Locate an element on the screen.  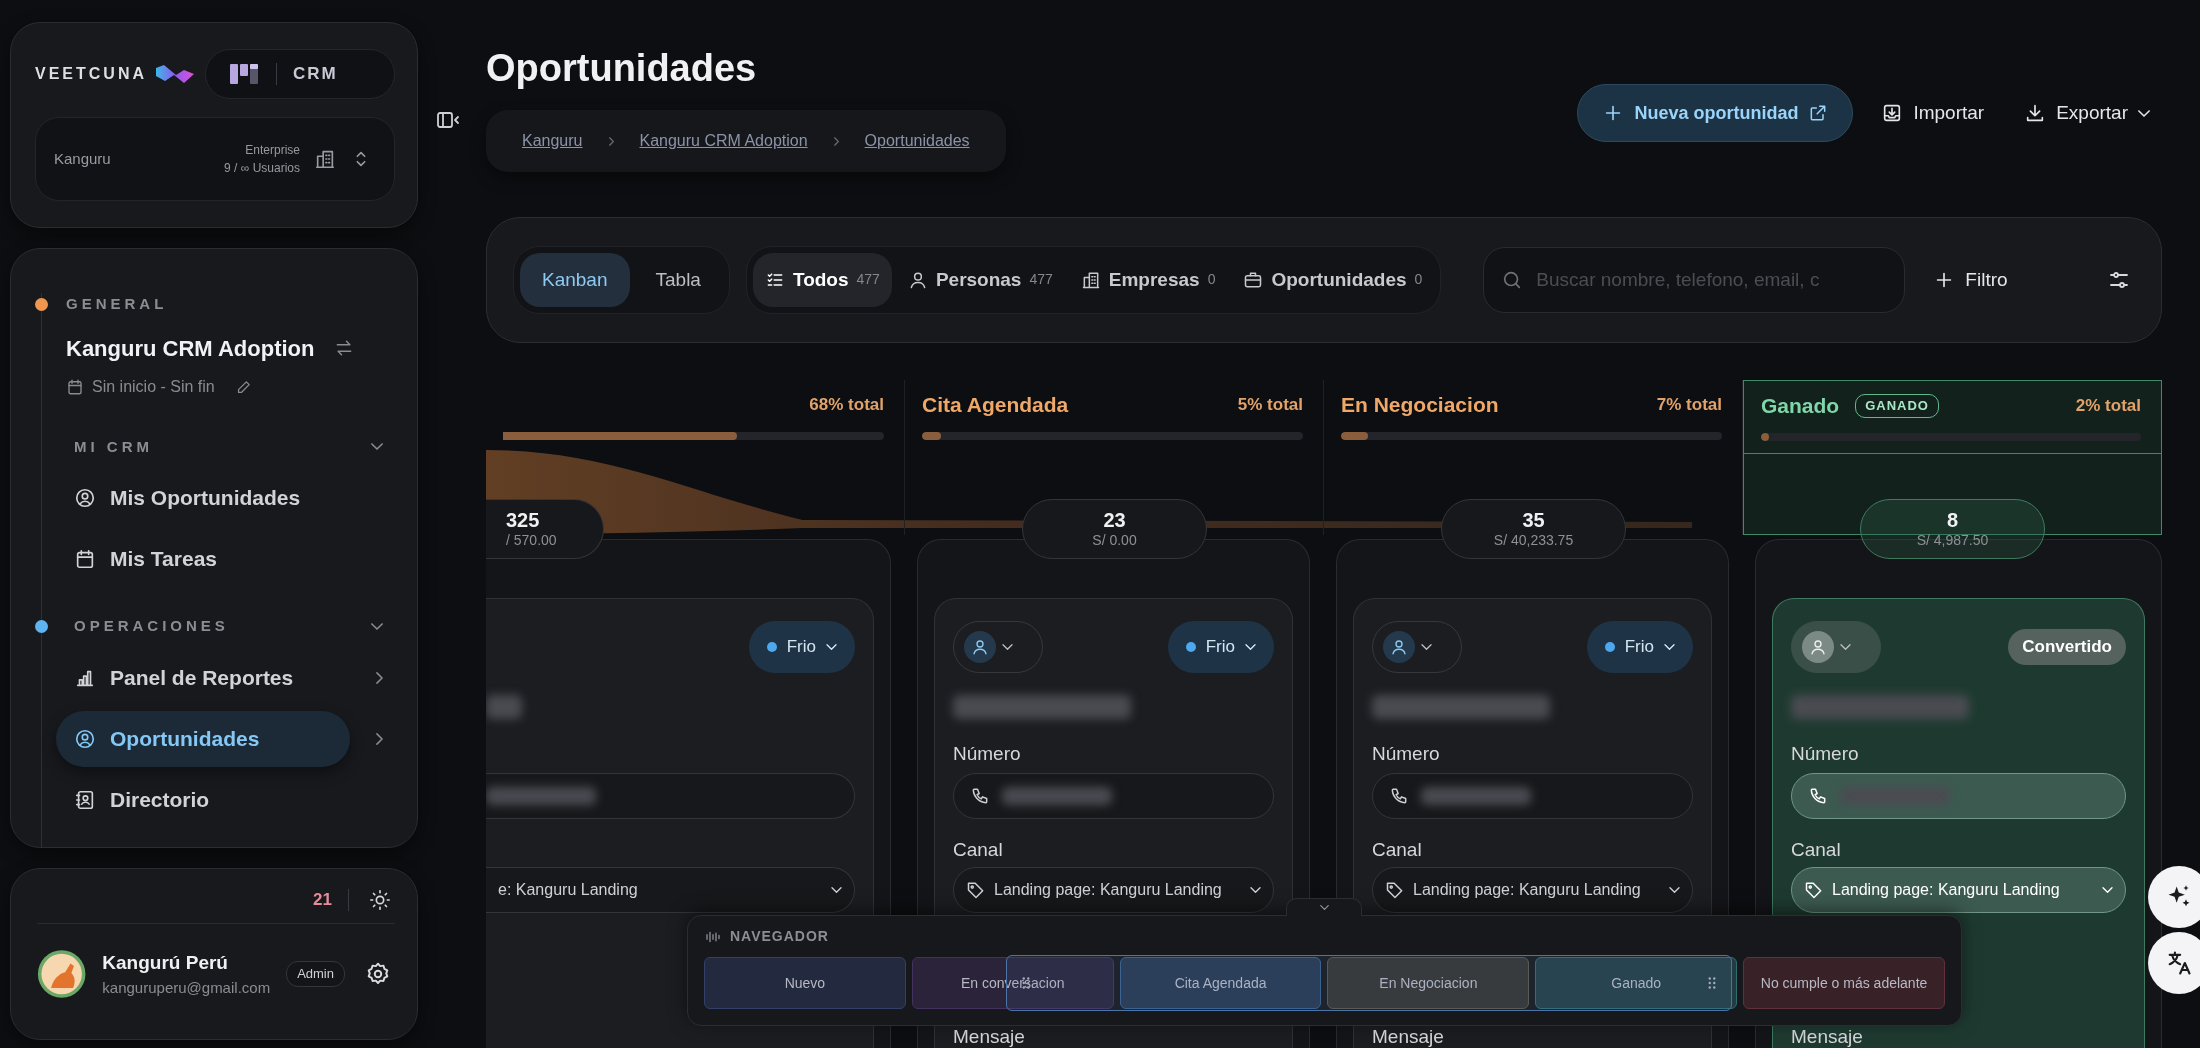
nav-item: Mis Oportunidades is located at coordinates (203, 498).